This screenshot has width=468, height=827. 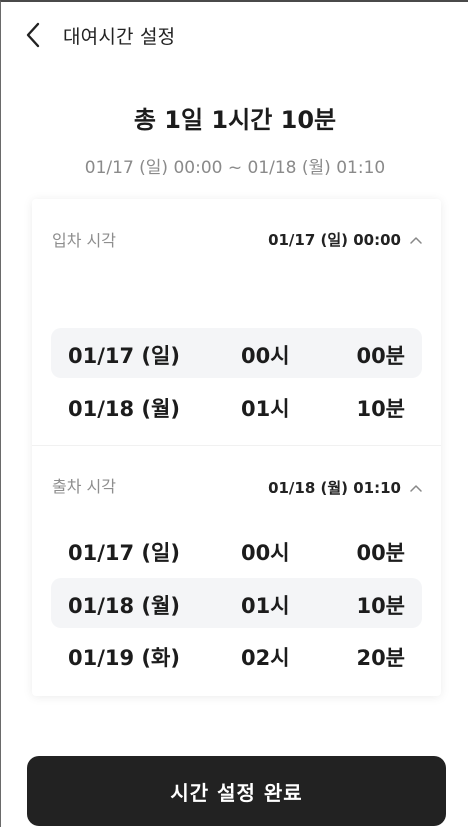 What do you see at coordinates (84, 240) in the screenshot?
I see `pickup-label: 입차 시각` at bounding box center [84, 240].